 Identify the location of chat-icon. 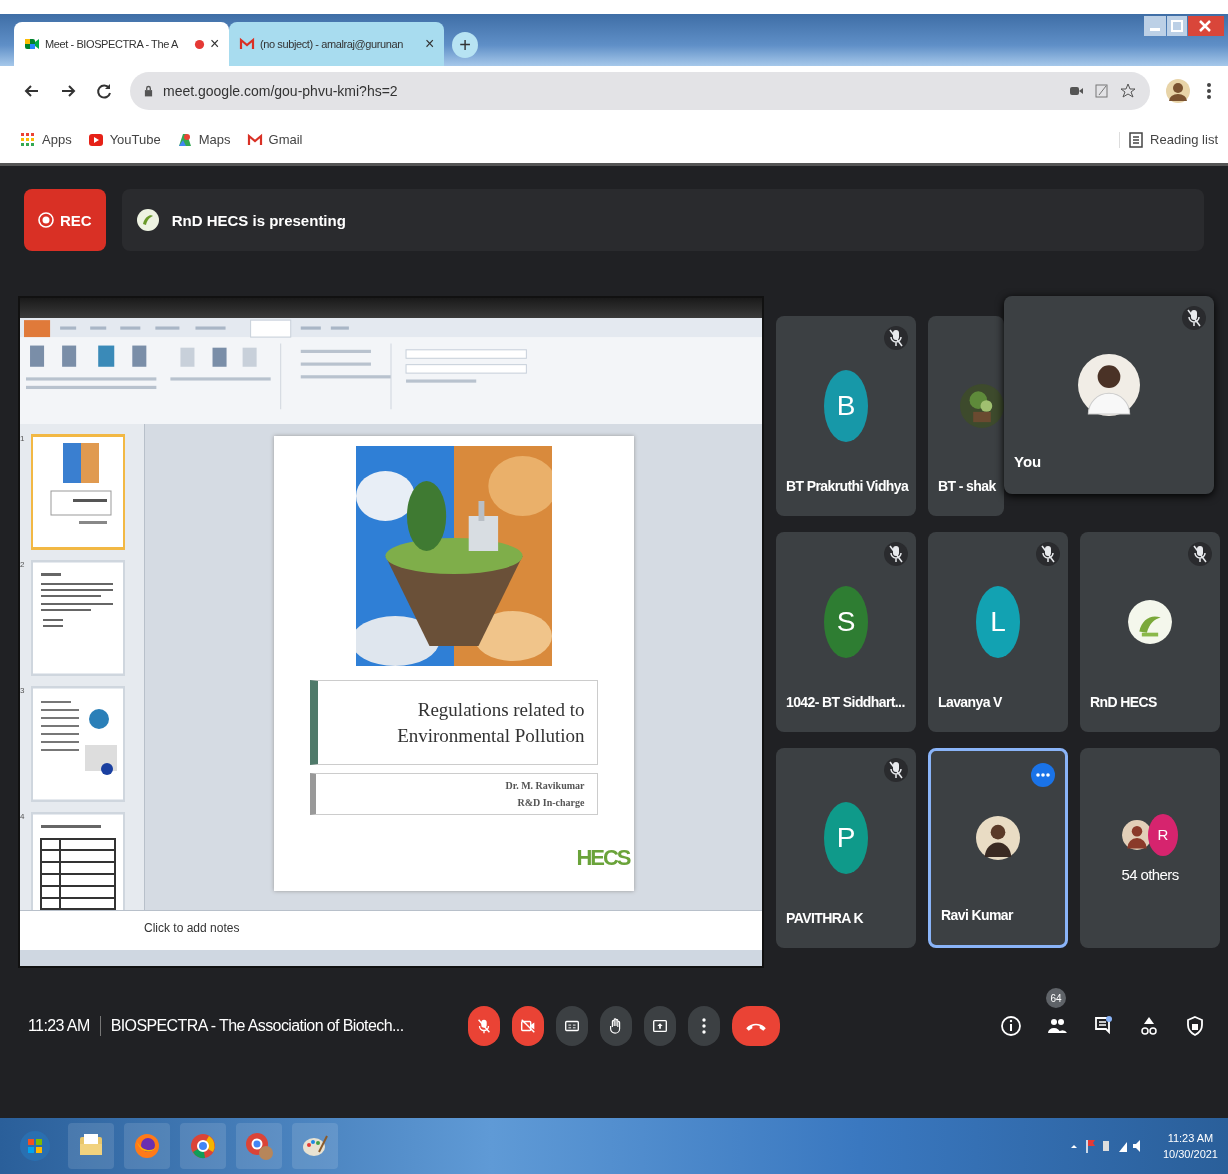
(1103, 1026).